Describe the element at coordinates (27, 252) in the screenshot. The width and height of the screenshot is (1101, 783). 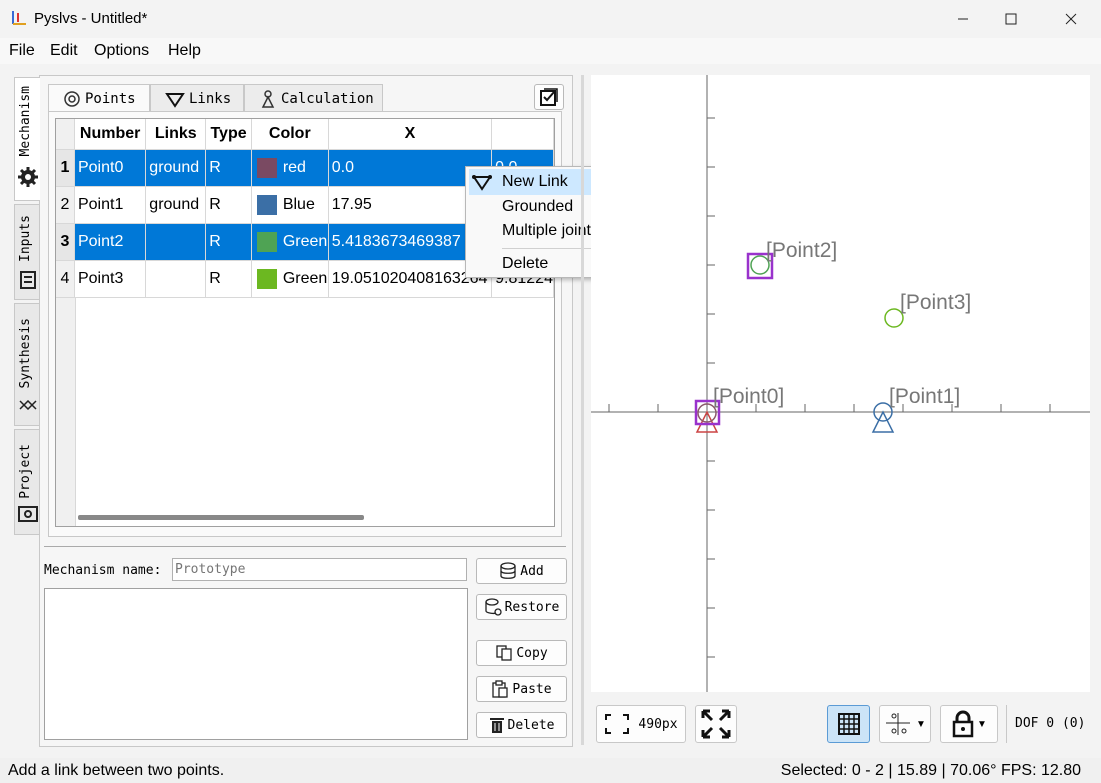
I see `side-tab-inputs: Inputs` at that location.